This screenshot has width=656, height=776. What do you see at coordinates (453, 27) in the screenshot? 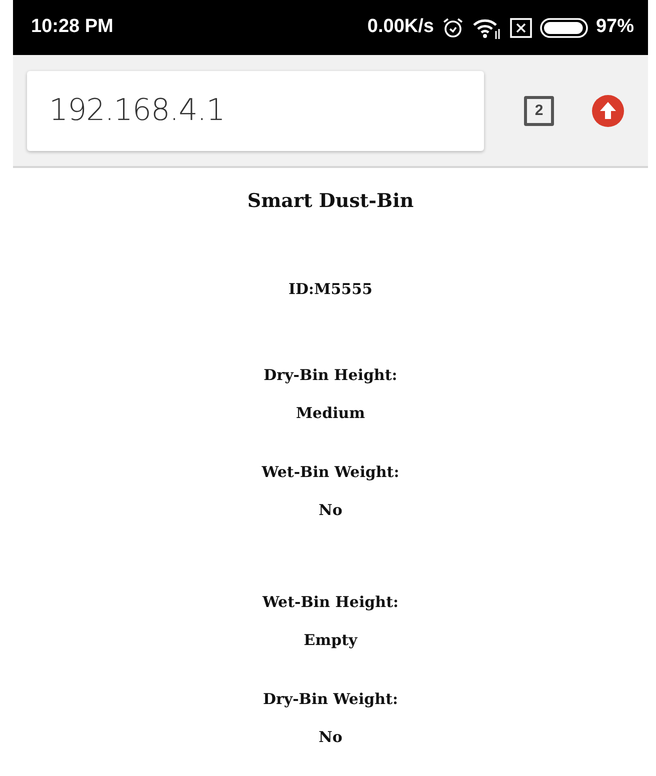
I see `alarm-icon` at bounding box center [453, 27].